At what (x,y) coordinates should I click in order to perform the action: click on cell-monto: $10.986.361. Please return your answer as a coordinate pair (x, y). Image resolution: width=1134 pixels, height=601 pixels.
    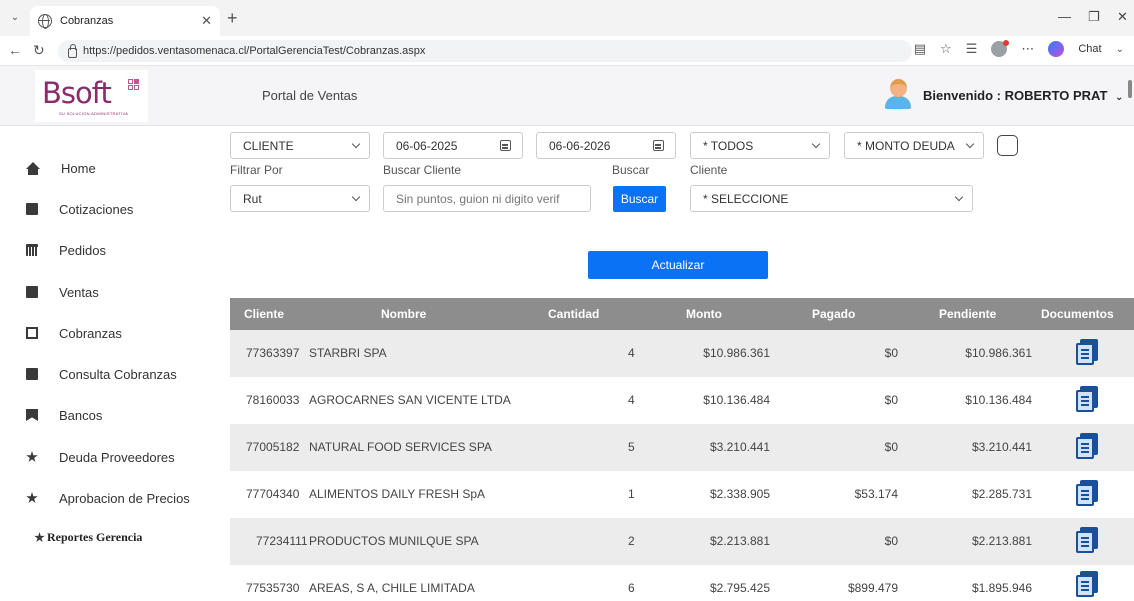
    Looking at the image, I should click on (736, 353).